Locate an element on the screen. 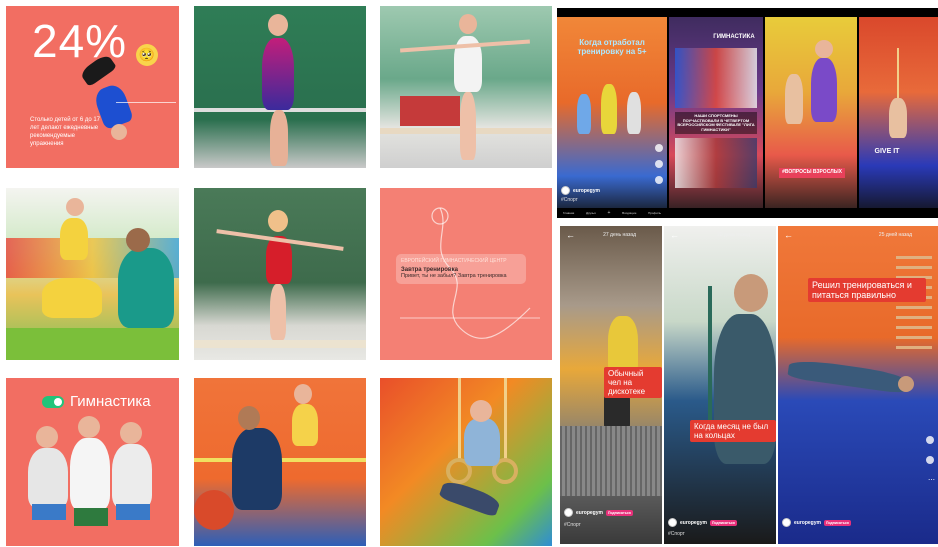  tiktok-video-3: #ВОПРОСЫ ВЗРОСЛЫХ is located at coordinates (811, 113).